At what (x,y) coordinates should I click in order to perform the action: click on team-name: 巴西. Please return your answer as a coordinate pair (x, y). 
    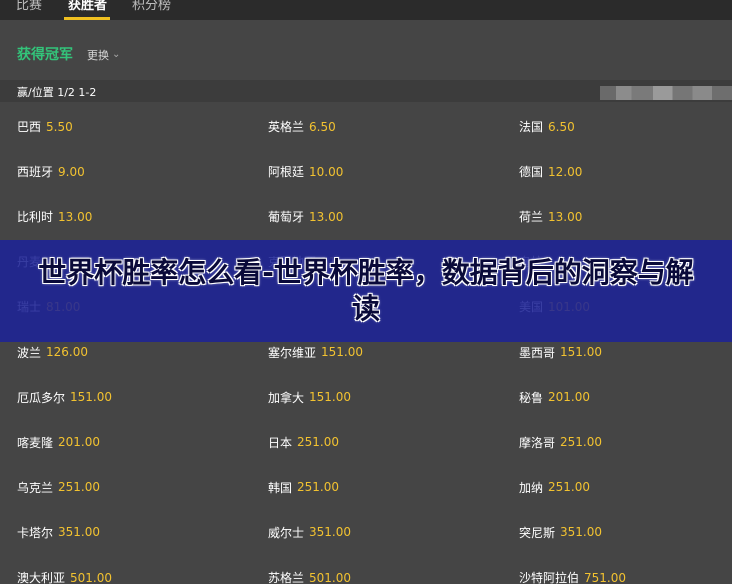
    Looking at the image, I should click on (29, 127).